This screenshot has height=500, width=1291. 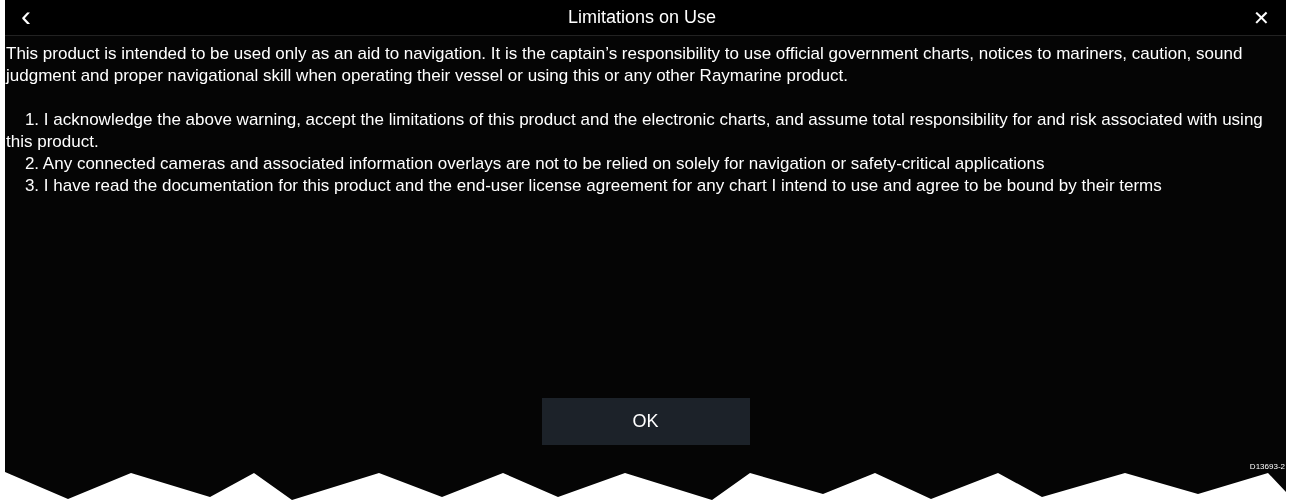 I want to click on back-icon: ‹, so click(x=26, y=15).